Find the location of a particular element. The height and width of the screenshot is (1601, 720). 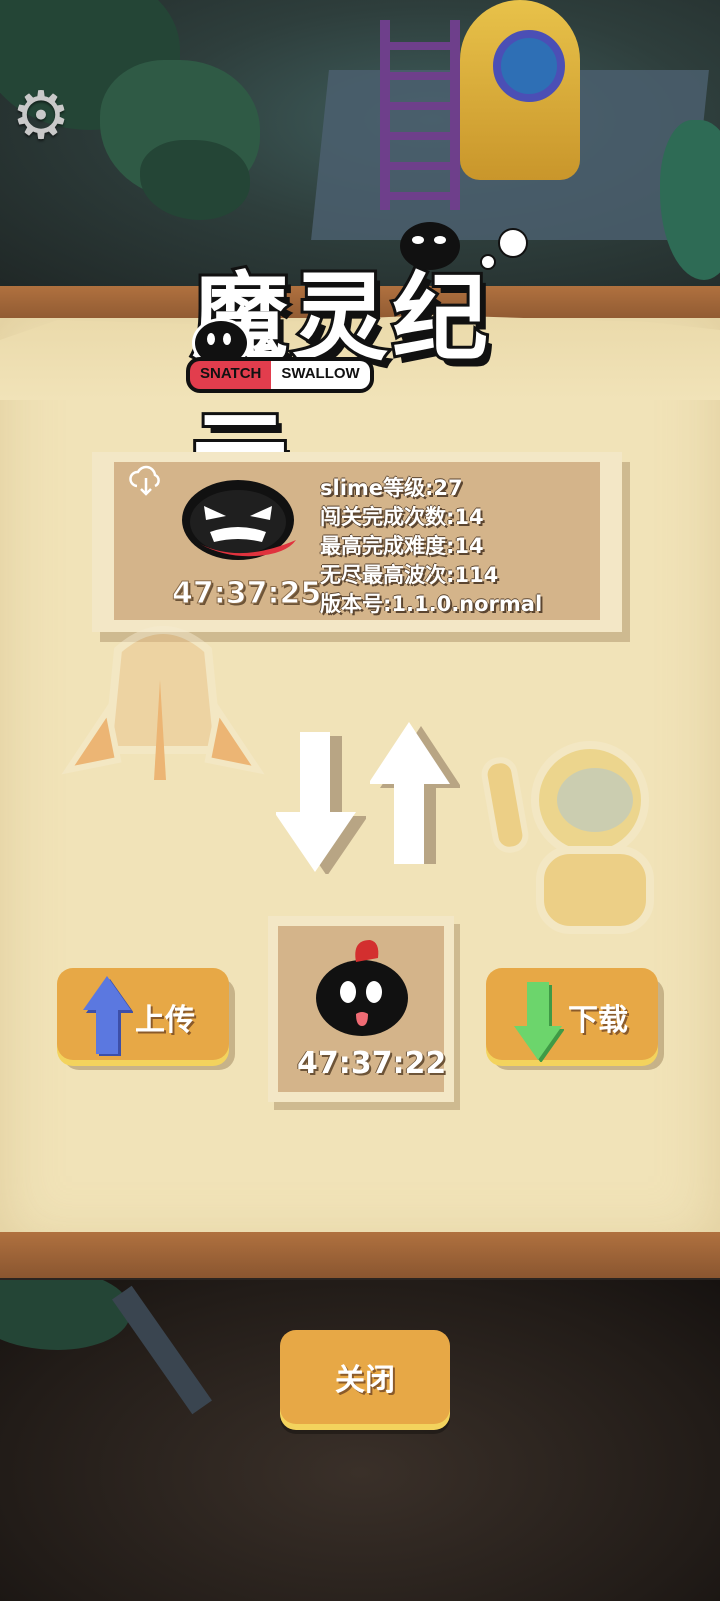

cloud-download-icon is located at coordinates (146, 480).